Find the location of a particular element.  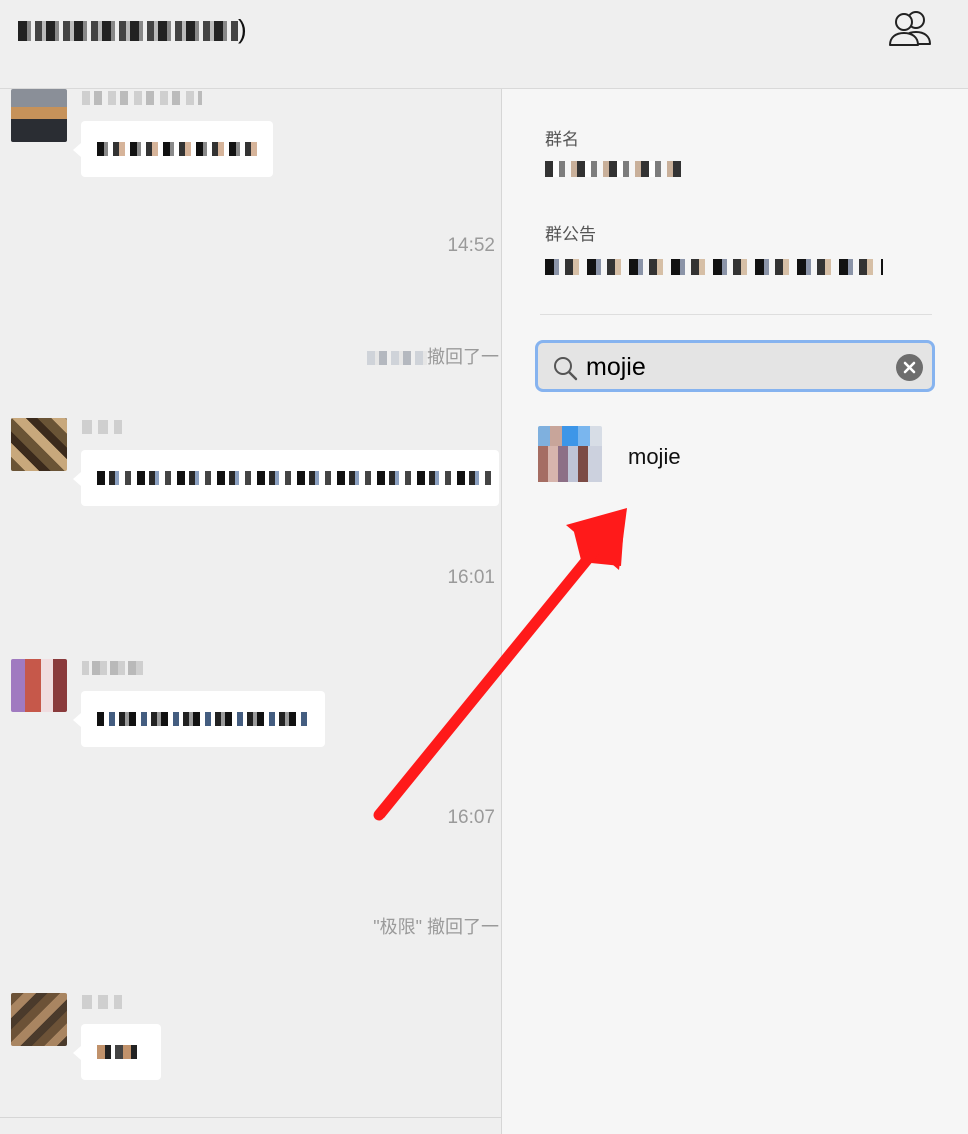

result-name: mojie is located at coordinates (654, 456).